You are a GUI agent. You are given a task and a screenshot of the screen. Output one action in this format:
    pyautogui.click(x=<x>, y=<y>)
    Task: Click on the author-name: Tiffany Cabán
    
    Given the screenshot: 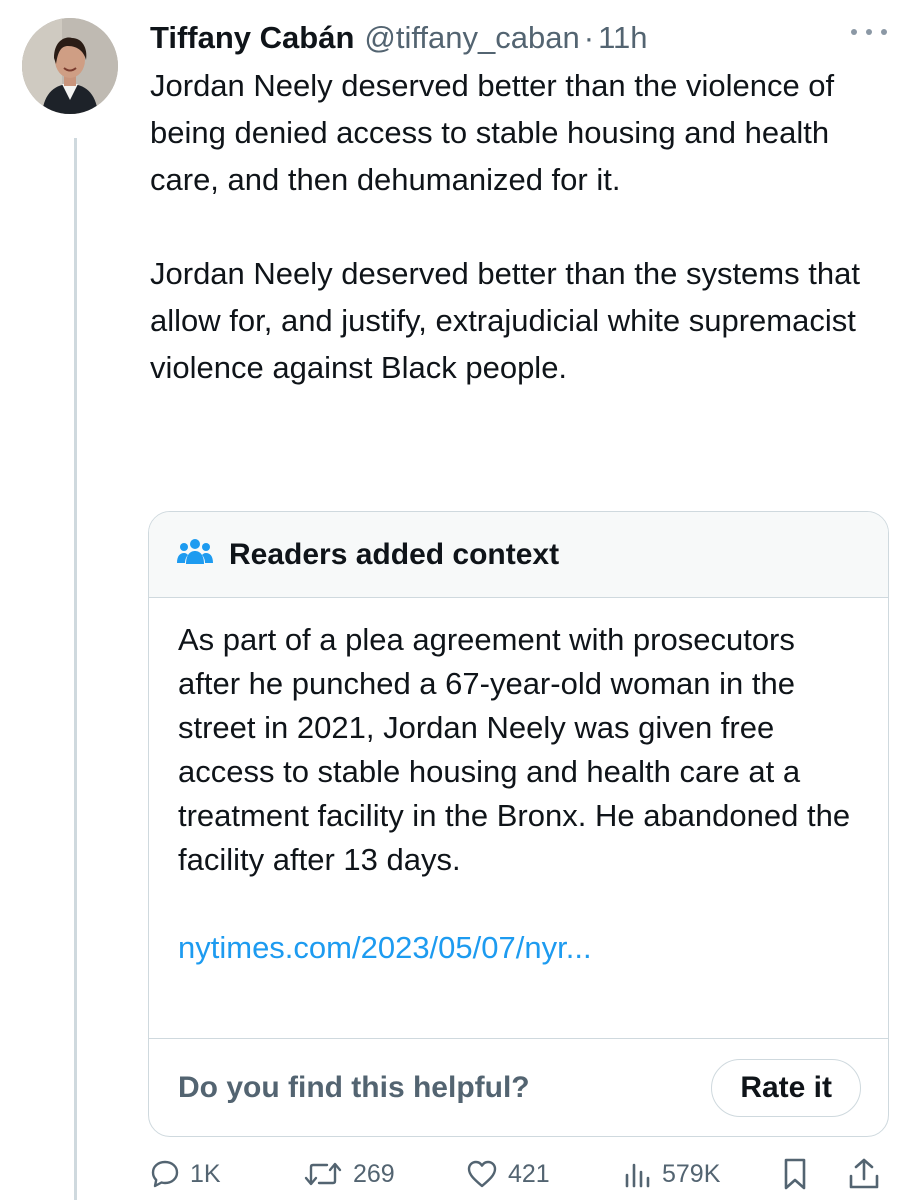 What is the action you would take?
    pyautogui.click(x=252, y=38)
    